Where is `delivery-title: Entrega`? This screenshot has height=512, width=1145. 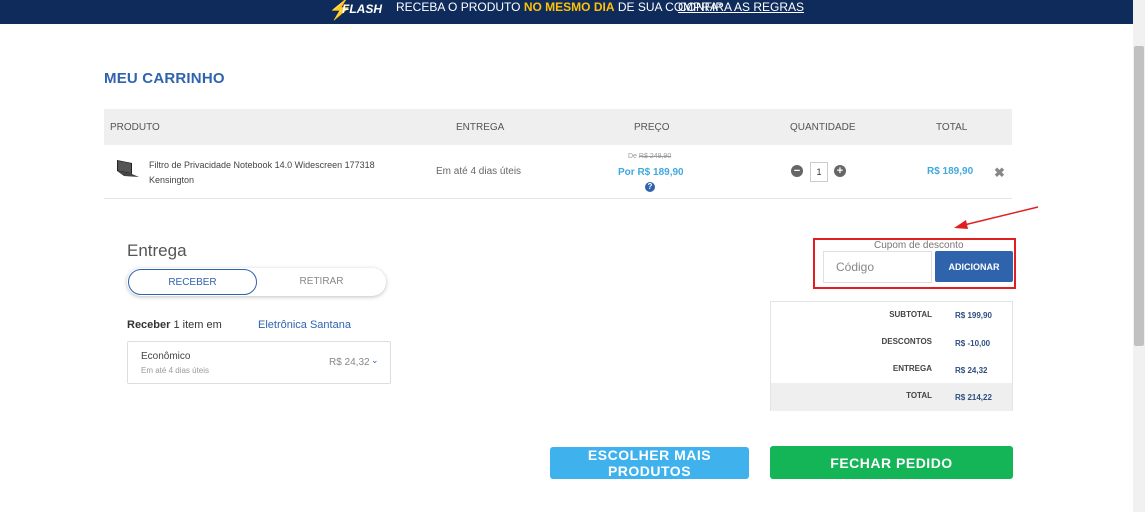 delivery-title: Entrega is located at coordinates (157, 250).